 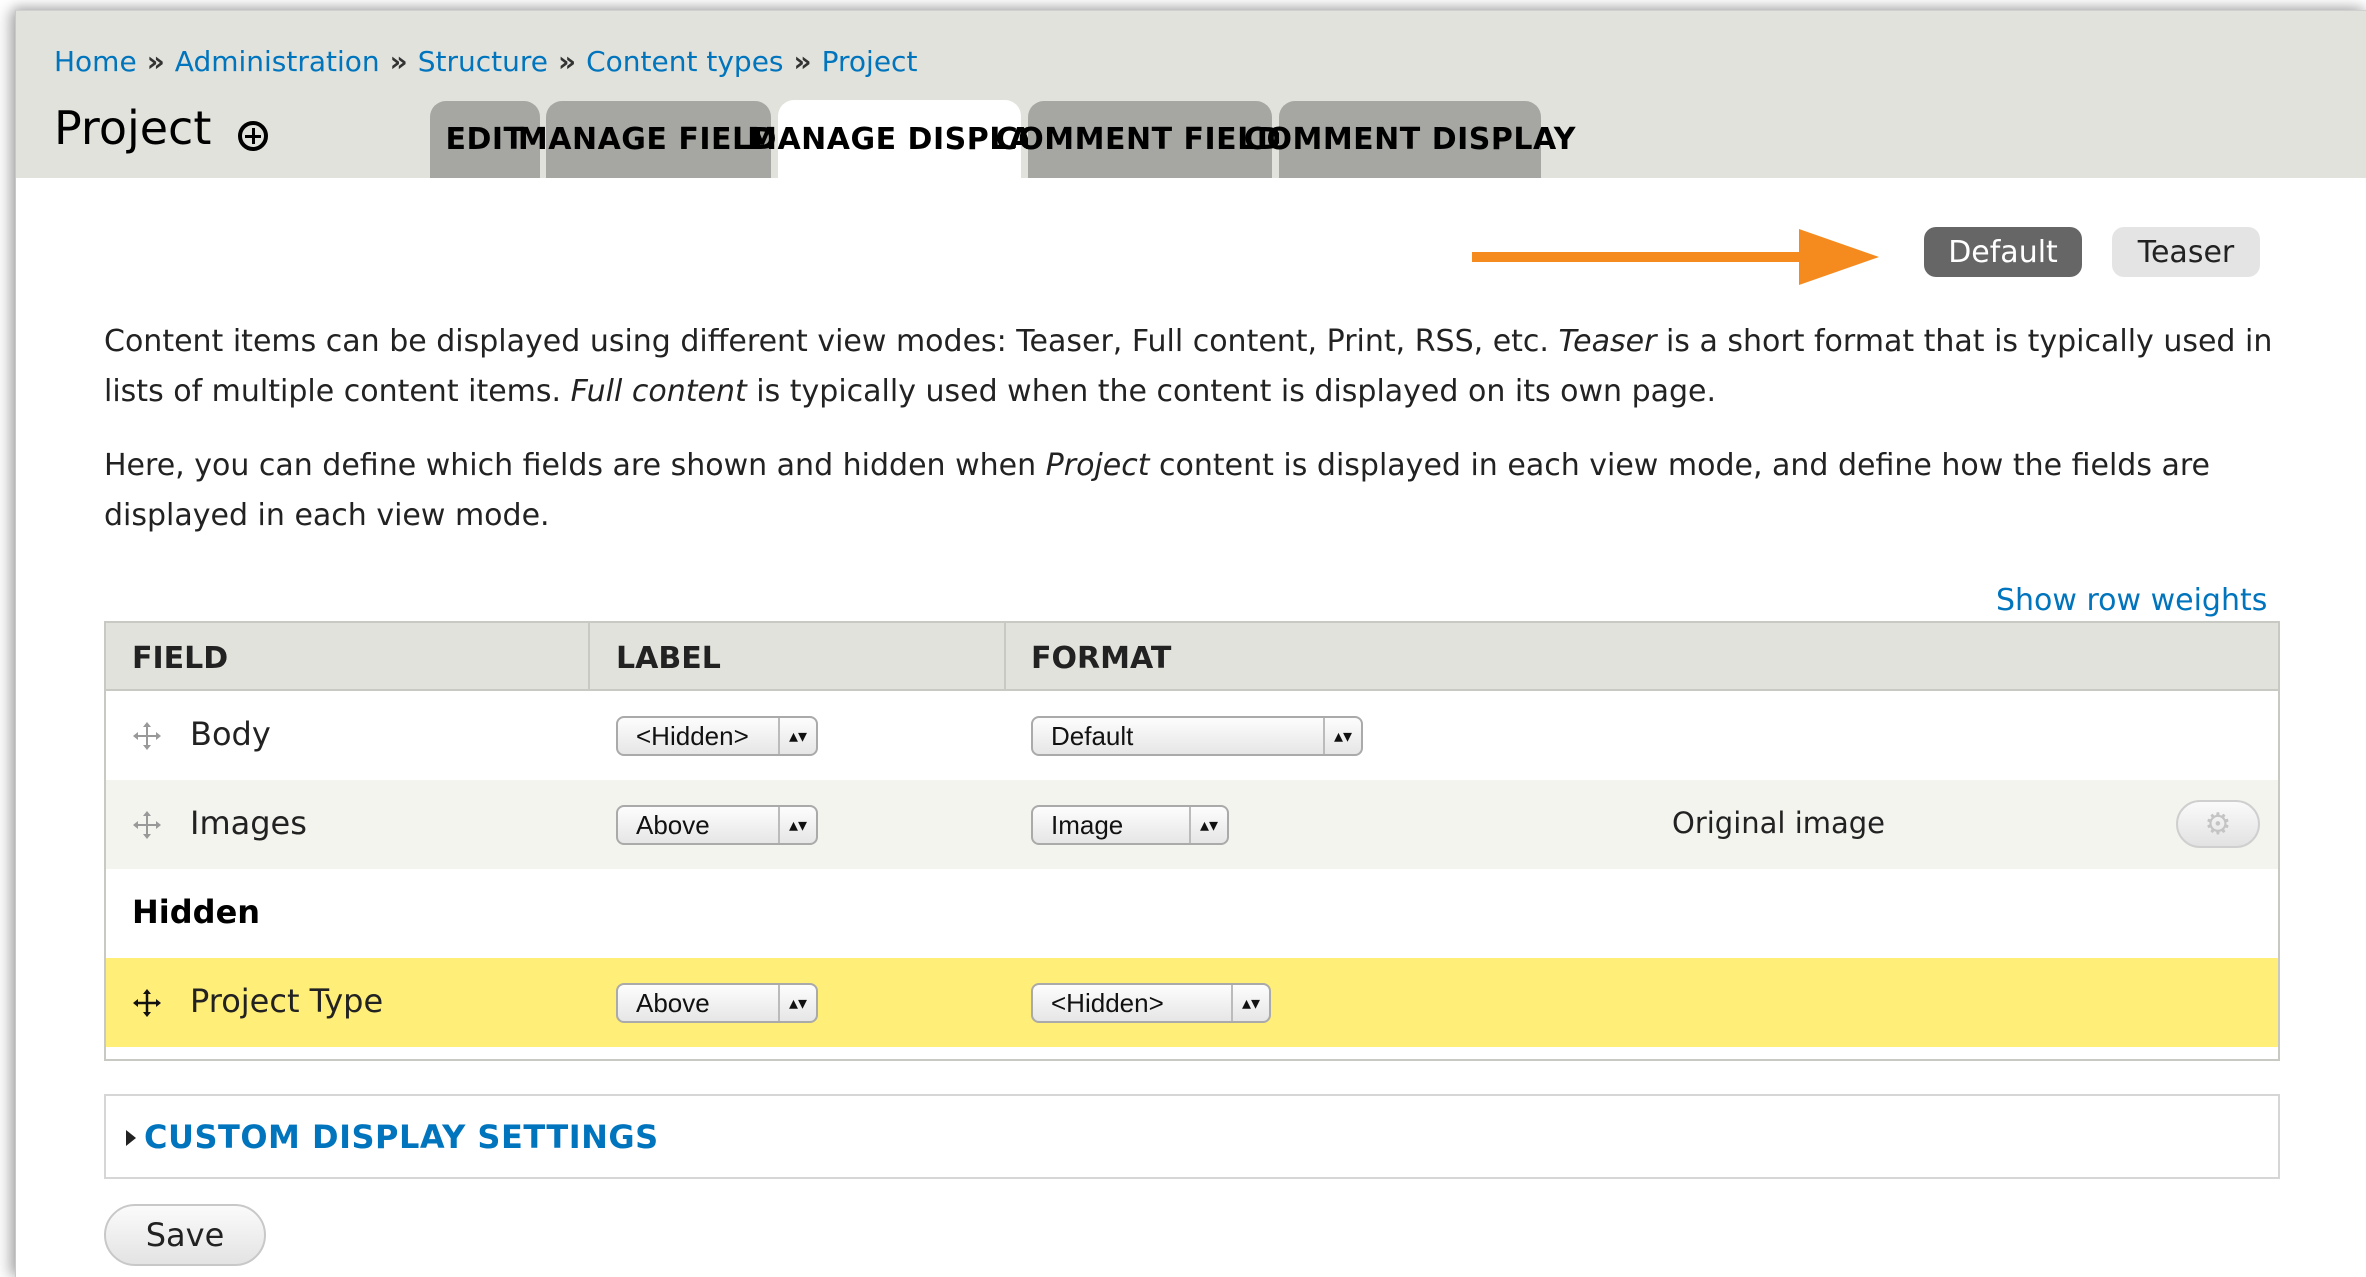 I want to click on label-select: <Hidden> ▴▾, so click(x=717, y=736).